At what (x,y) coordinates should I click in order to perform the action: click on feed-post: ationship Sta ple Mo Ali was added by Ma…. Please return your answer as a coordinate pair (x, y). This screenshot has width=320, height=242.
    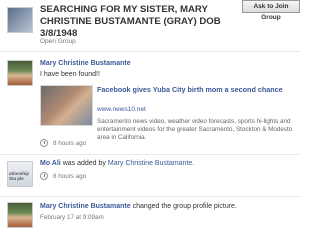
    Looking at the image, I should click on (150, 175).